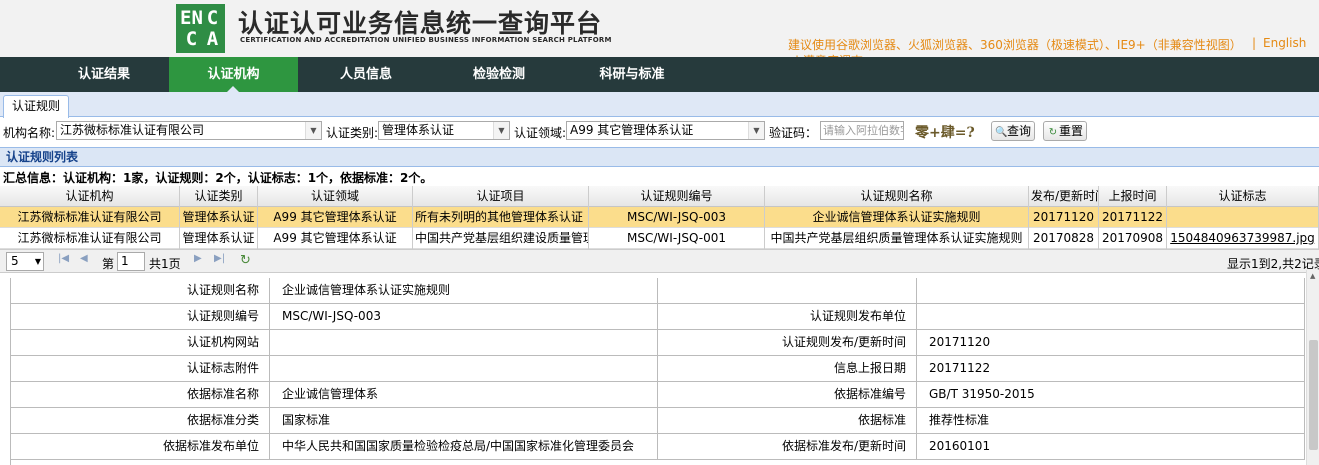  I want to click on last-page-icon: ▶|, so click(219, 258).